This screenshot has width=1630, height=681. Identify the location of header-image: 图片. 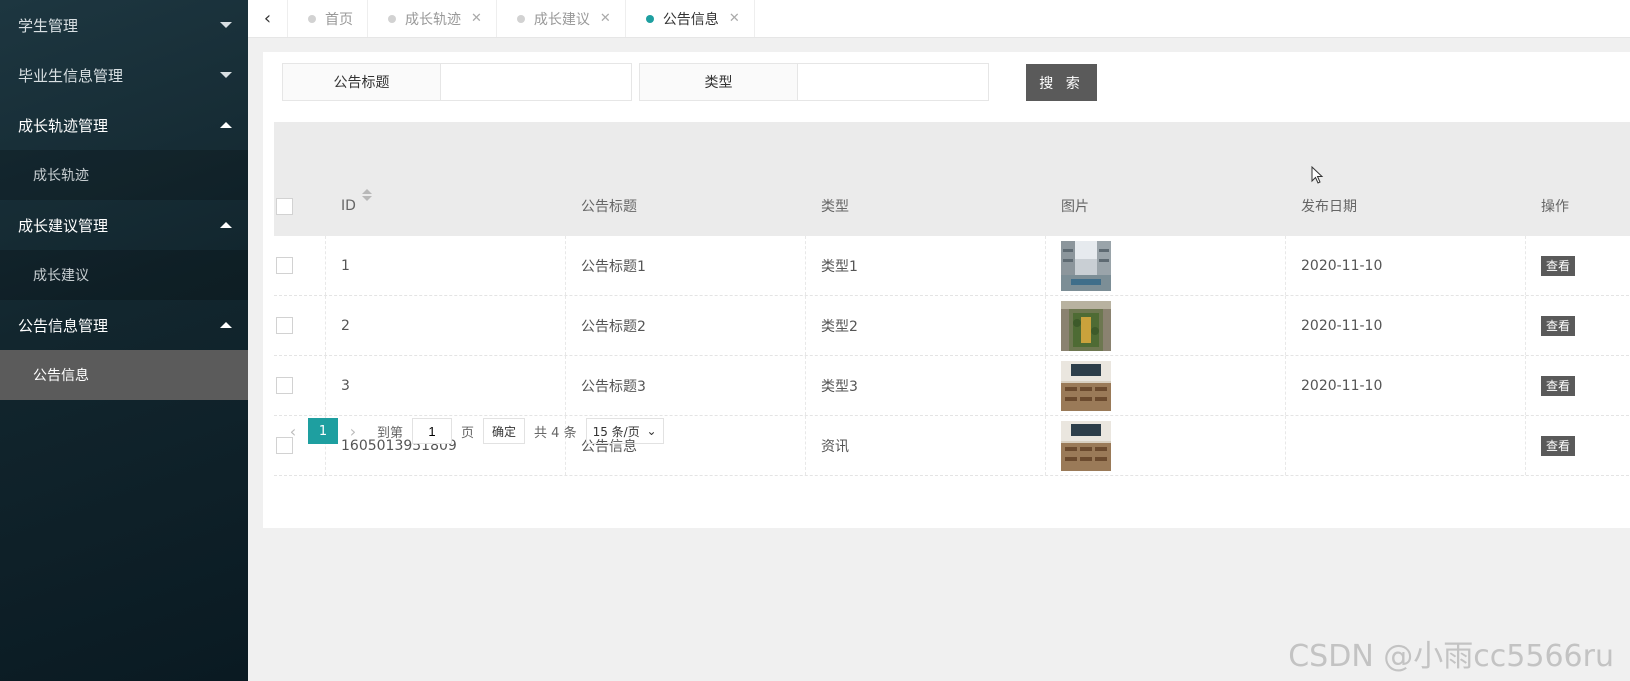
(1075, 207).